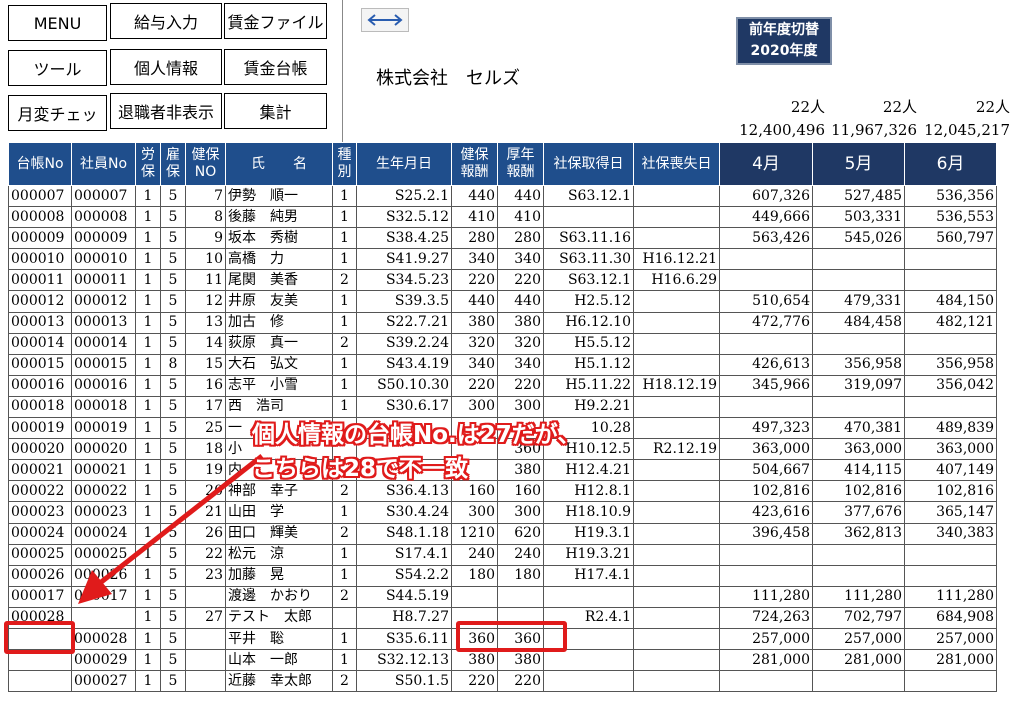  I want to click on cell-april: 396,458, so click(766, 533).